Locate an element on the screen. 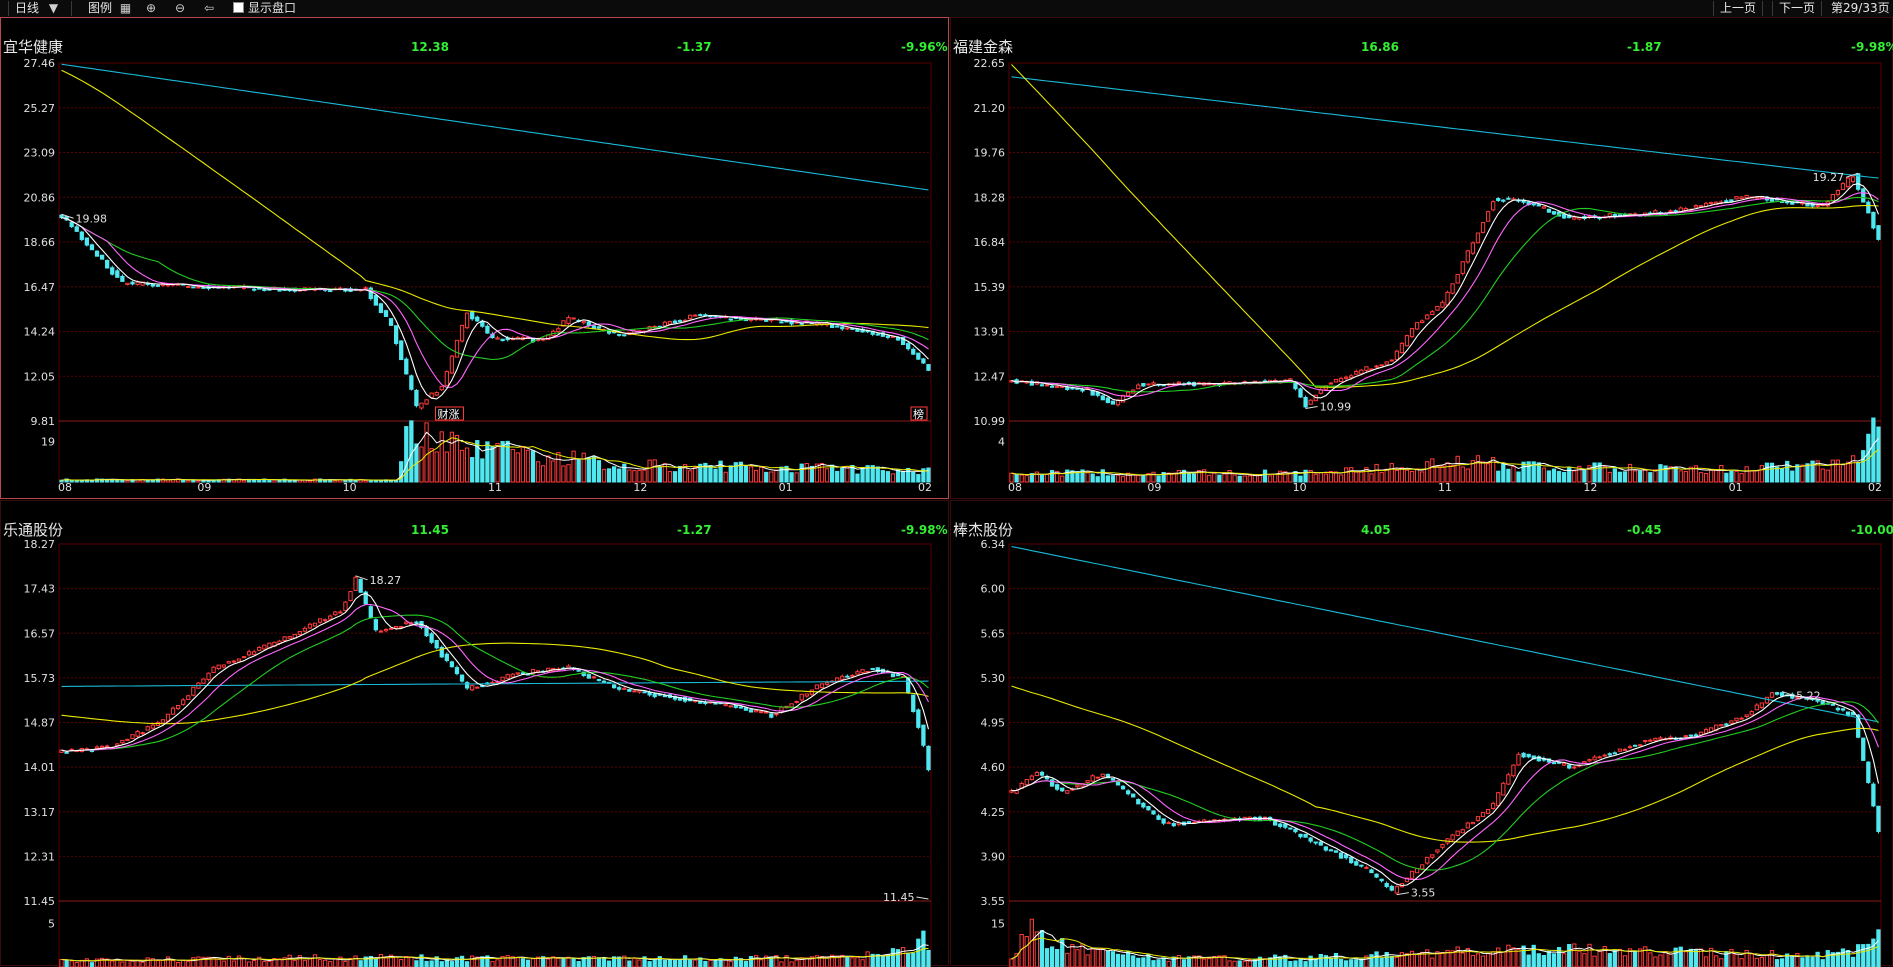 This screenshot has width=1893, height=967. x-tick-label: 01 is located at coordinates (1736, 487).